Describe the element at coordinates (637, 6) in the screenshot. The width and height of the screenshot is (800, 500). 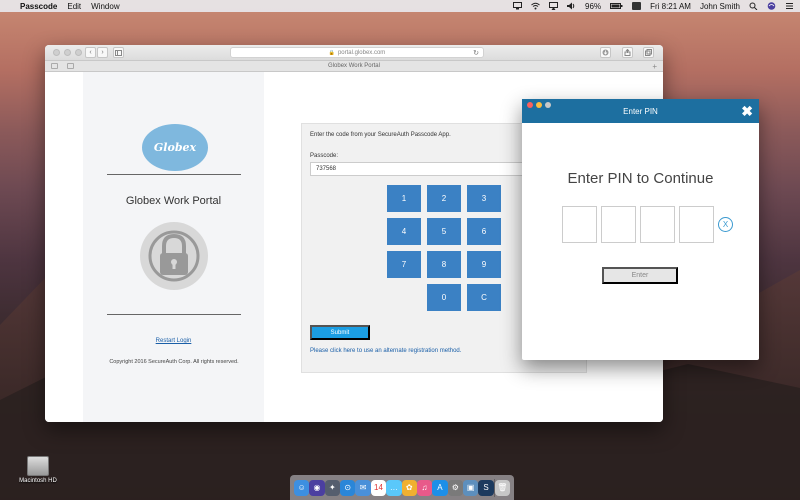
I see `flag-icon` at that location.